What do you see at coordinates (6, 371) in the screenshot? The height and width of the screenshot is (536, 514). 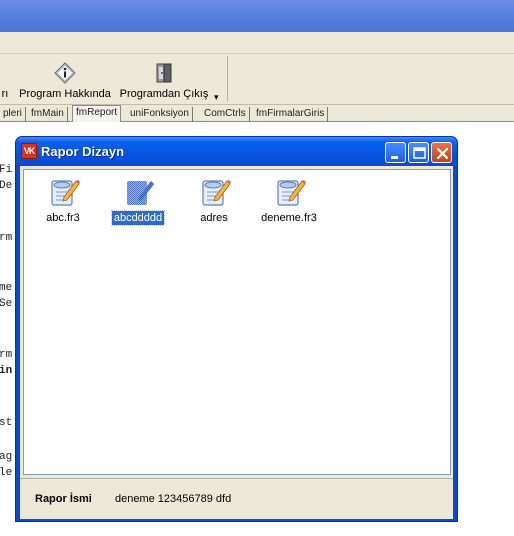 I see `code-line: in` at bounding box center [6, 371].